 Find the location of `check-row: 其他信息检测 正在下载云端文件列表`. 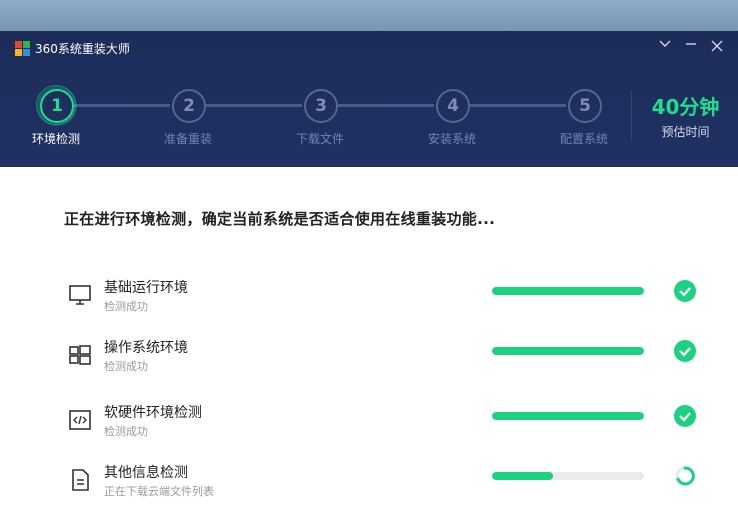

check-row: 其他信息检测 正在下载云端文件列表 is located at coordinates (369, 484).